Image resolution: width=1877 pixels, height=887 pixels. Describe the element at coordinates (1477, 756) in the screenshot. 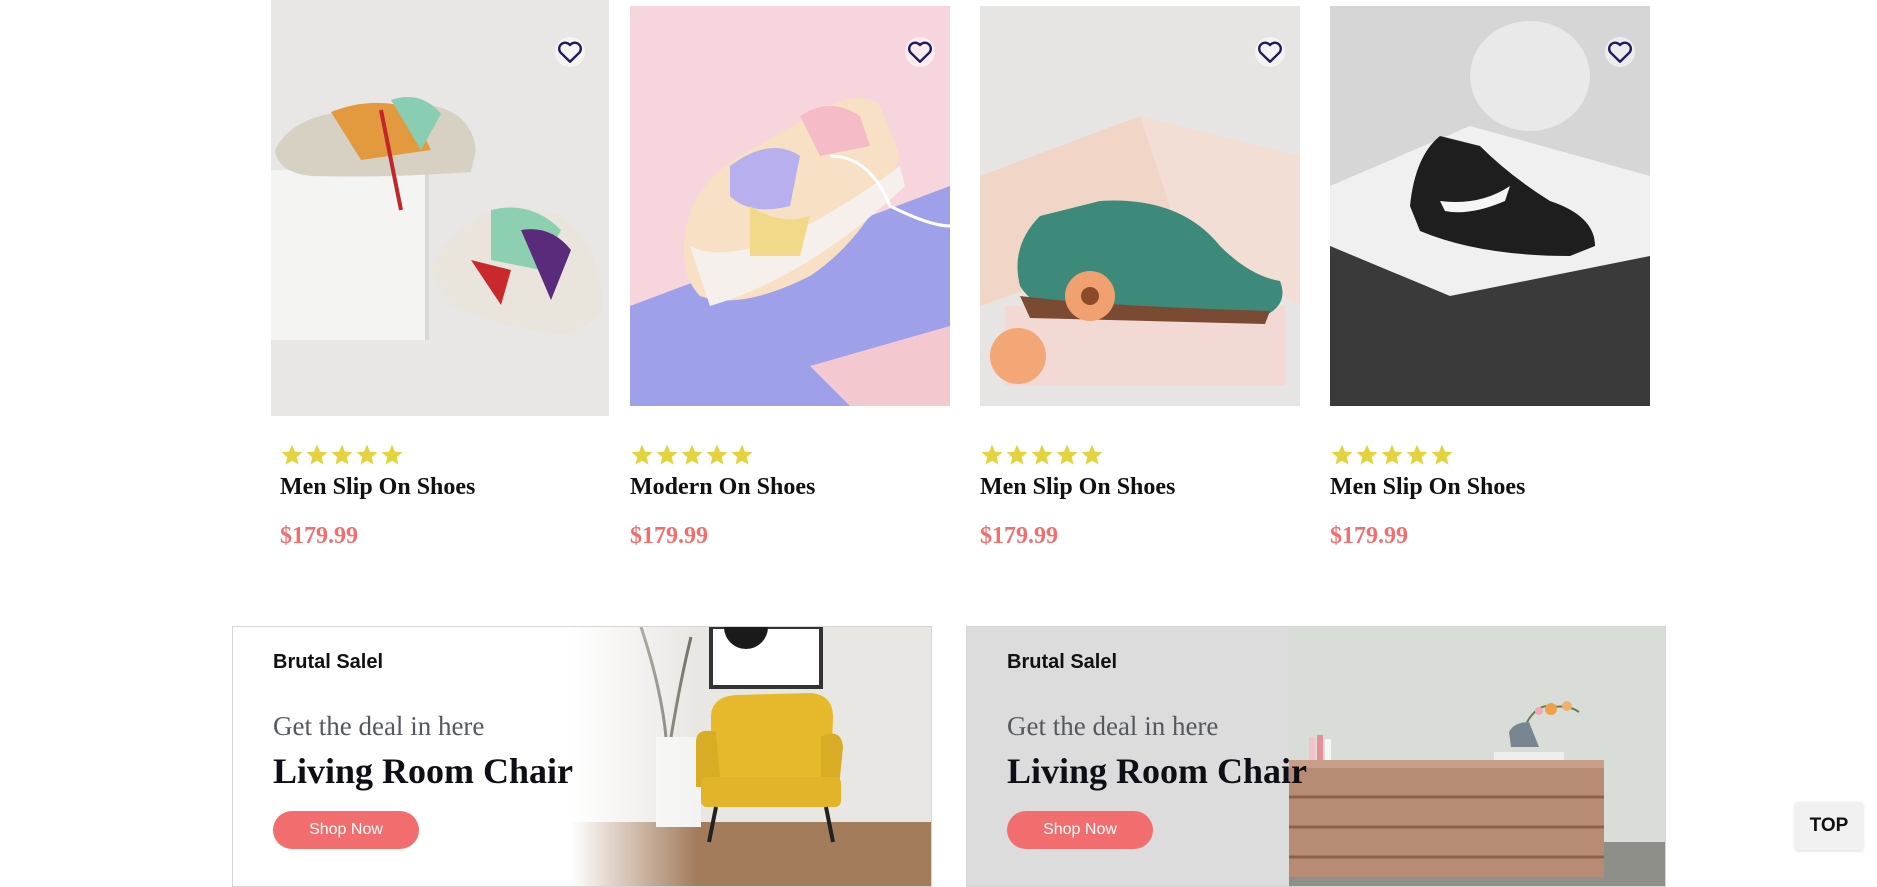

I see `banner-image-sideboard` at that location.